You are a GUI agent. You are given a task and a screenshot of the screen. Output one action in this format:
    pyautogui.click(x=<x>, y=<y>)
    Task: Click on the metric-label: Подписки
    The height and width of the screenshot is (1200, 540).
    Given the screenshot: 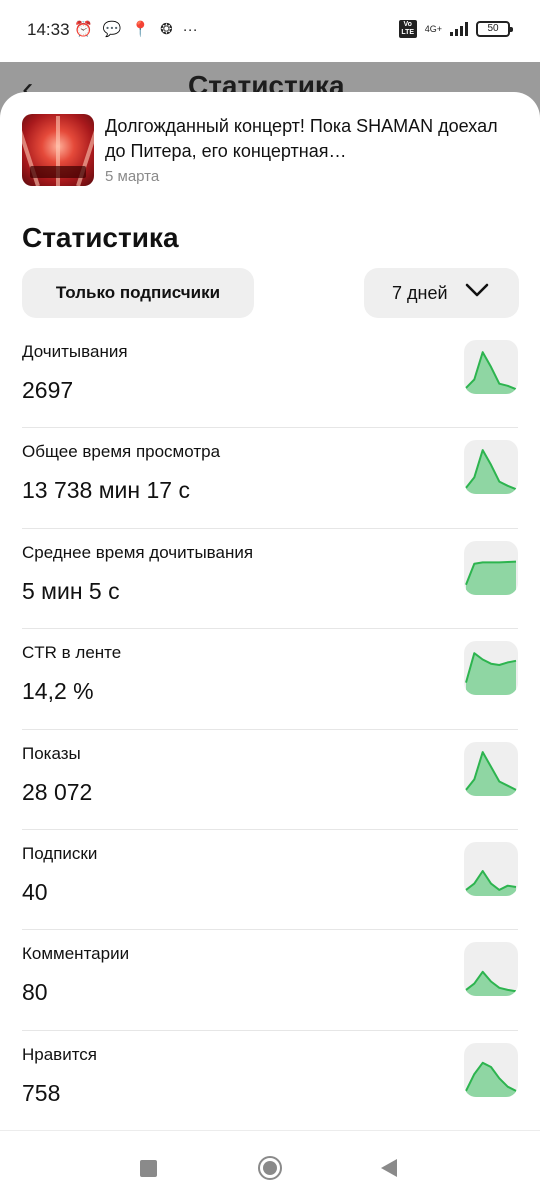 What is the action you would take?
    pyautogui.click(x=60, y=853)
    